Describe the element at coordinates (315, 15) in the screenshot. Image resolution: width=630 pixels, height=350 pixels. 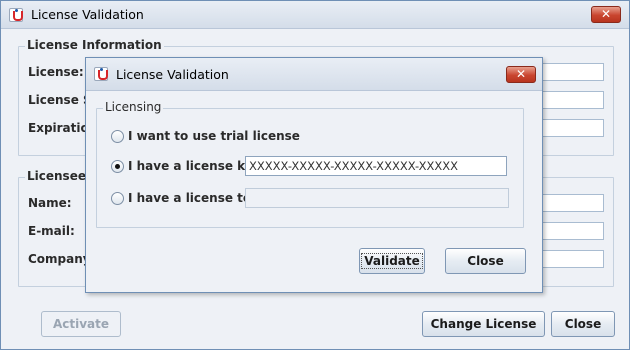
I see `main-titlebar: License Validation ✕` at that location.